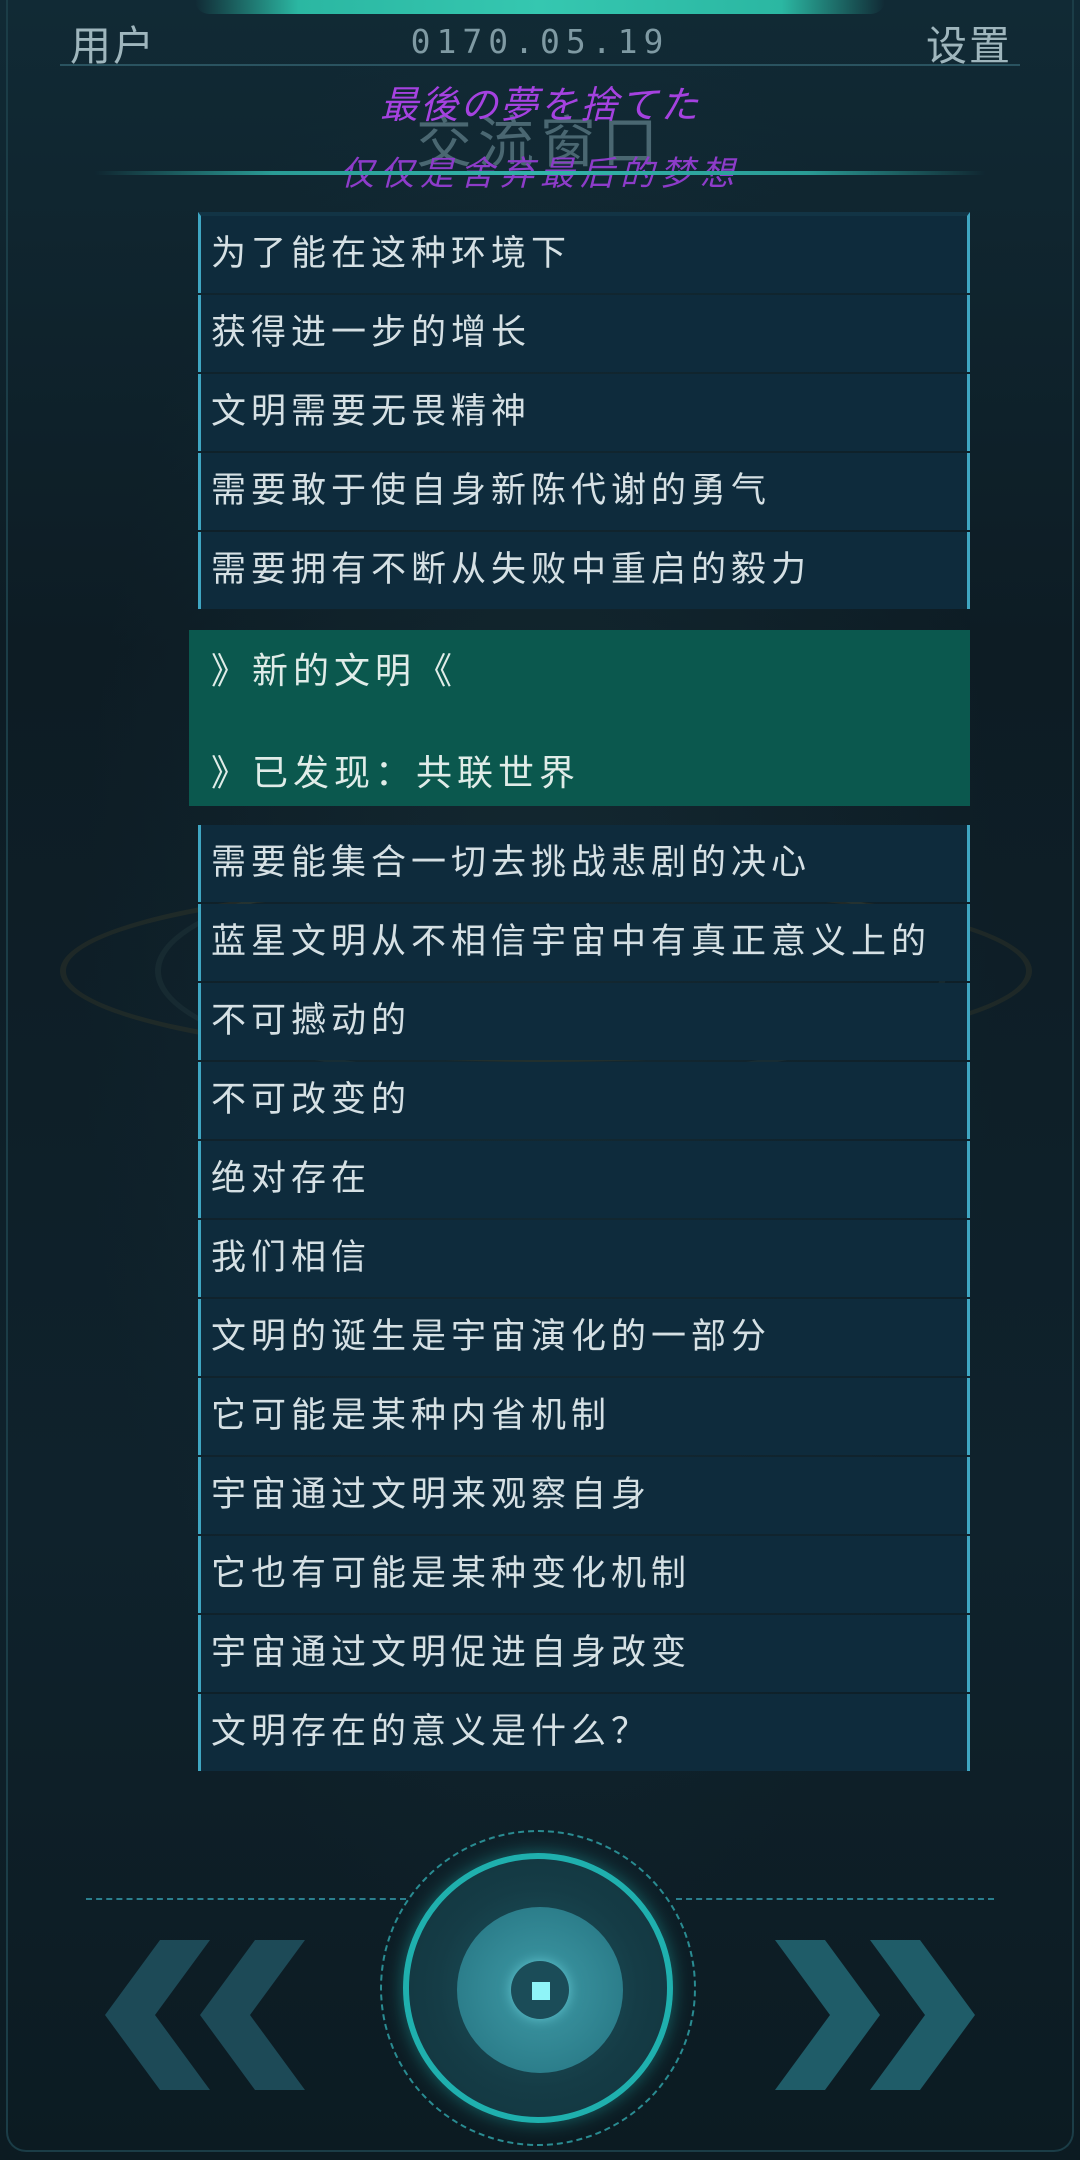 The height and width of the screenshot is (2160, 1080). Describe the element at coordinates (584, 1100) in the screenshot. I see `message-item: 不可改变的` at that location.